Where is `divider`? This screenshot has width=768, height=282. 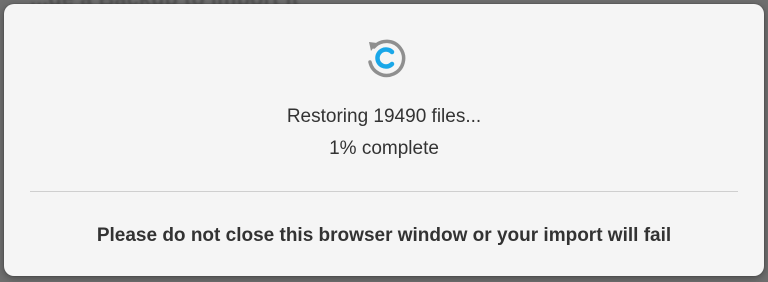
divider is located at coordinates (384, 191).